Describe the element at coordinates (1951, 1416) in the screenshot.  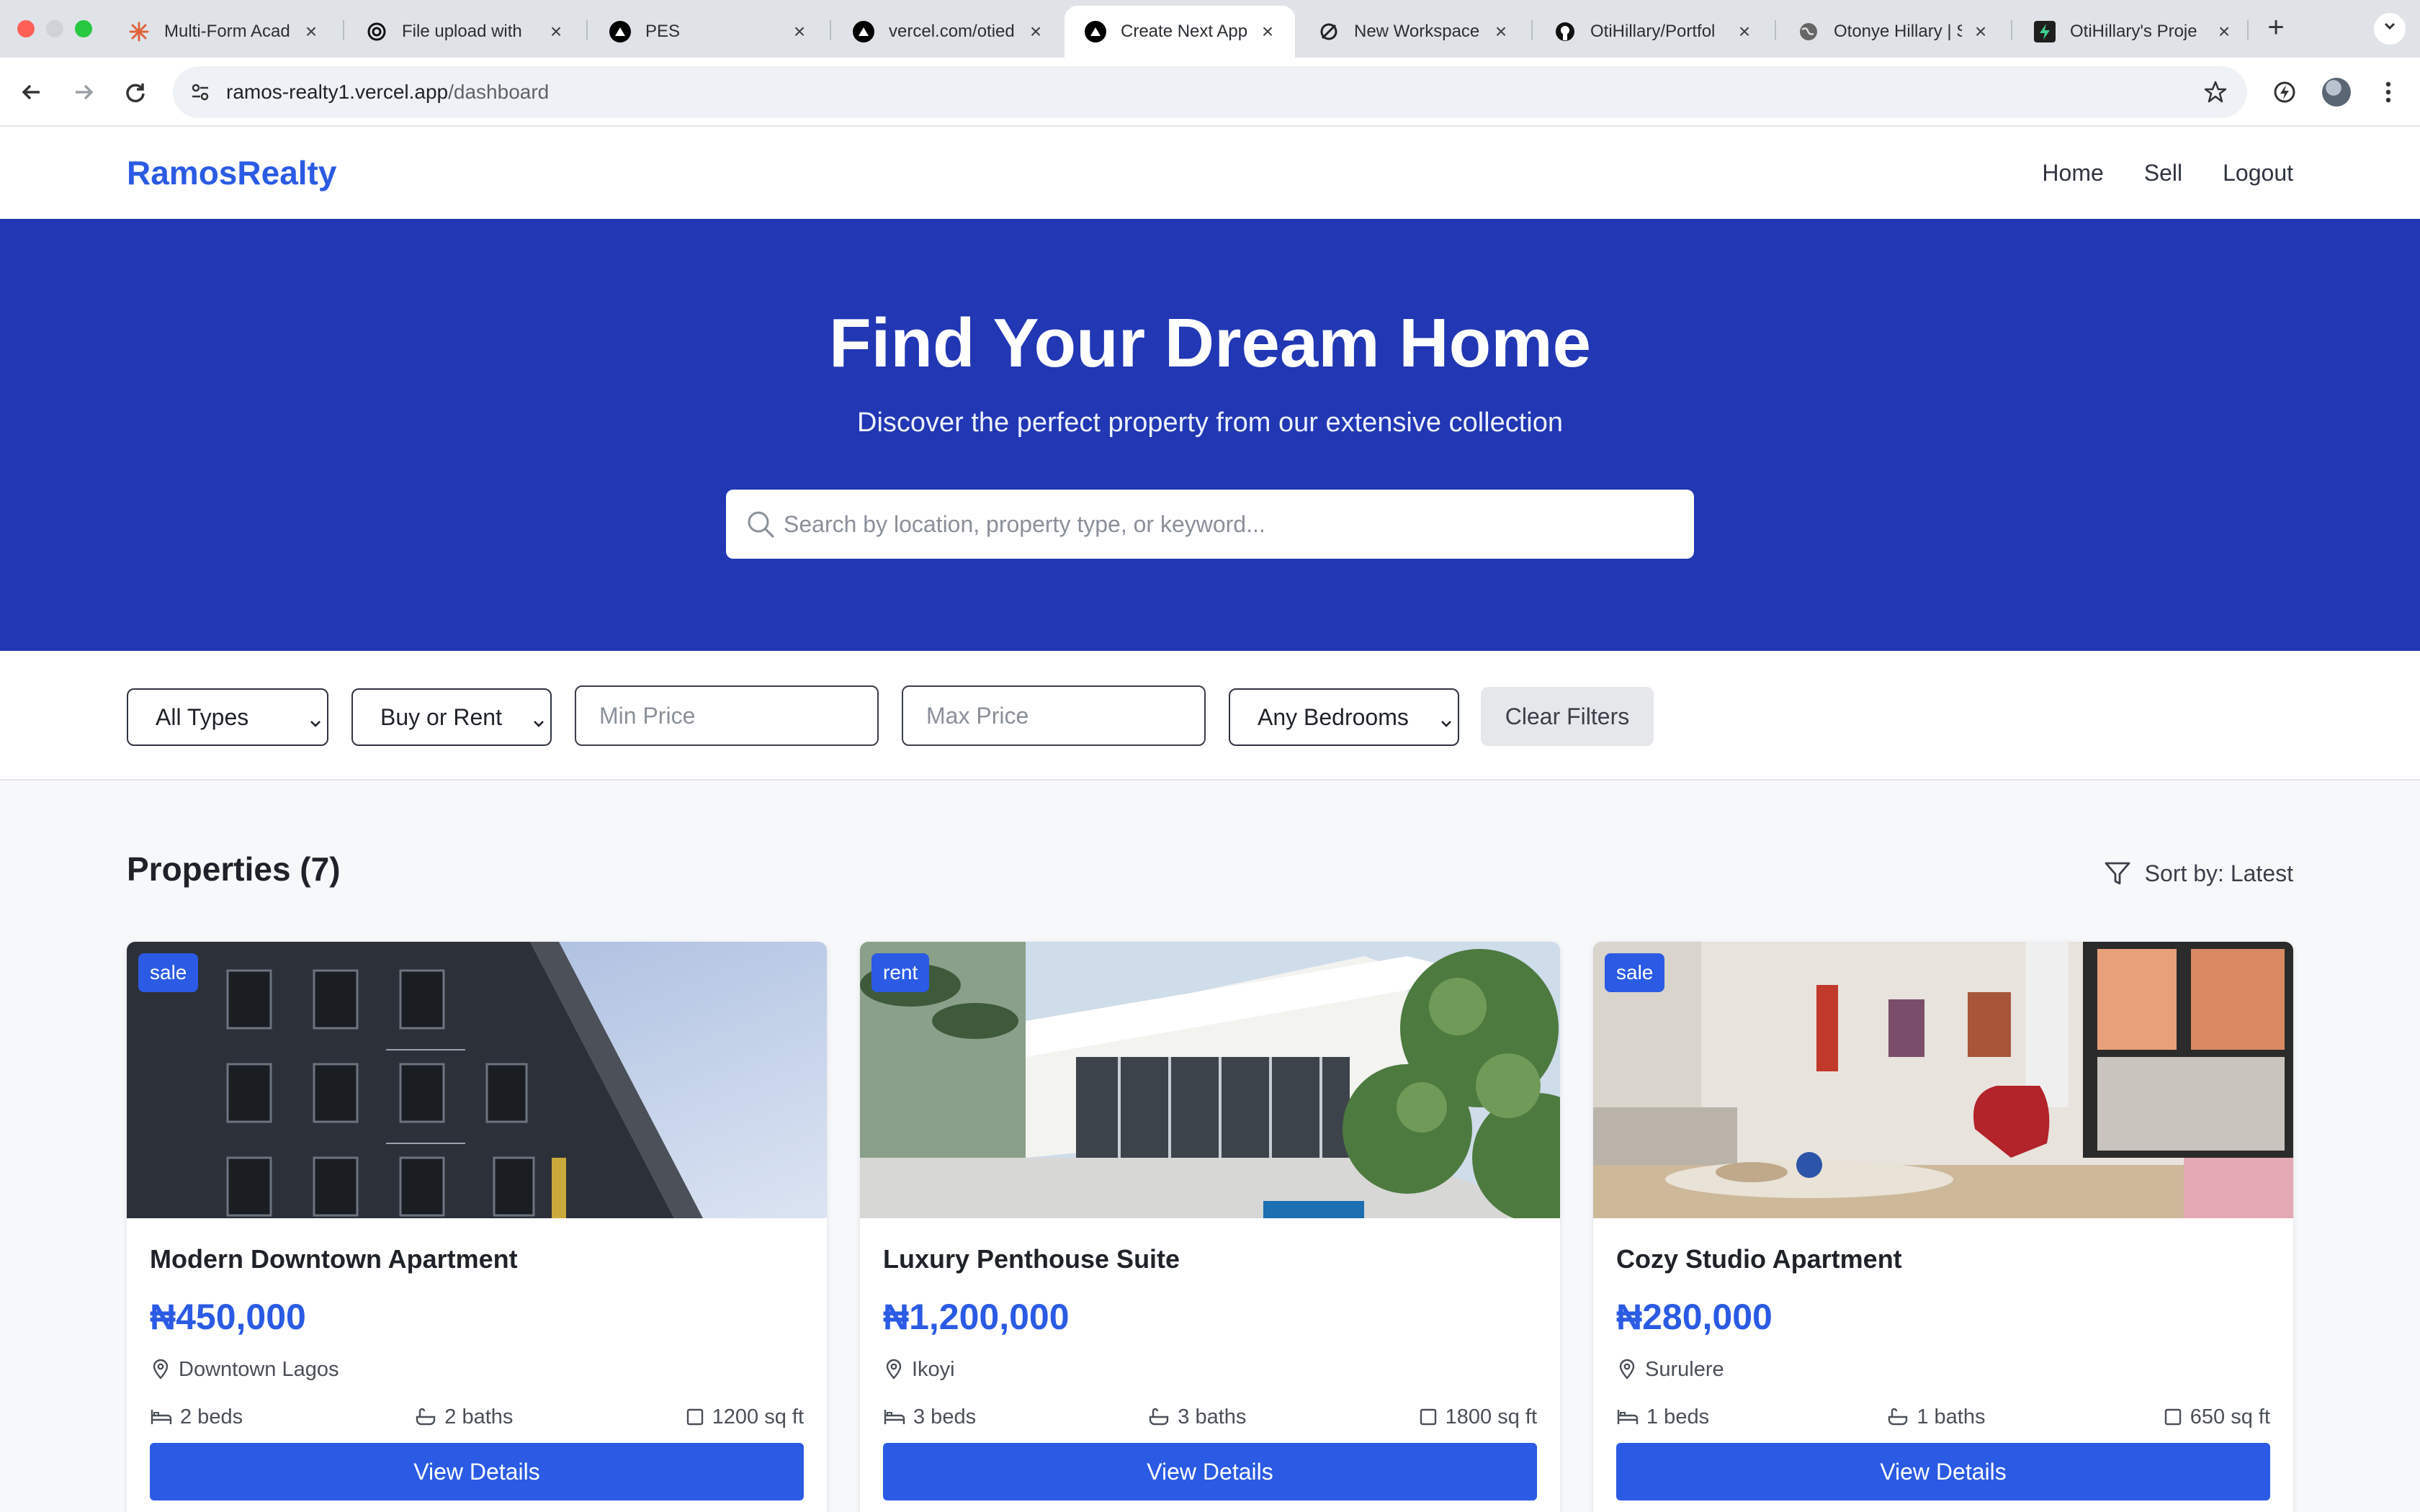
I see `baths-text: 1 baths` at that location.